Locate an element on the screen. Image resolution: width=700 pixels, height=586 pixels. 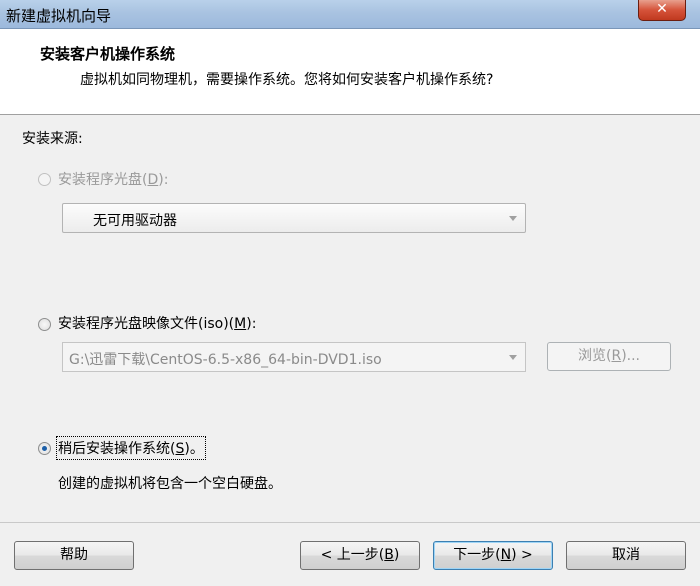
disc-drive-value: 无可用驱动器 is located at coordinates (135, 221).